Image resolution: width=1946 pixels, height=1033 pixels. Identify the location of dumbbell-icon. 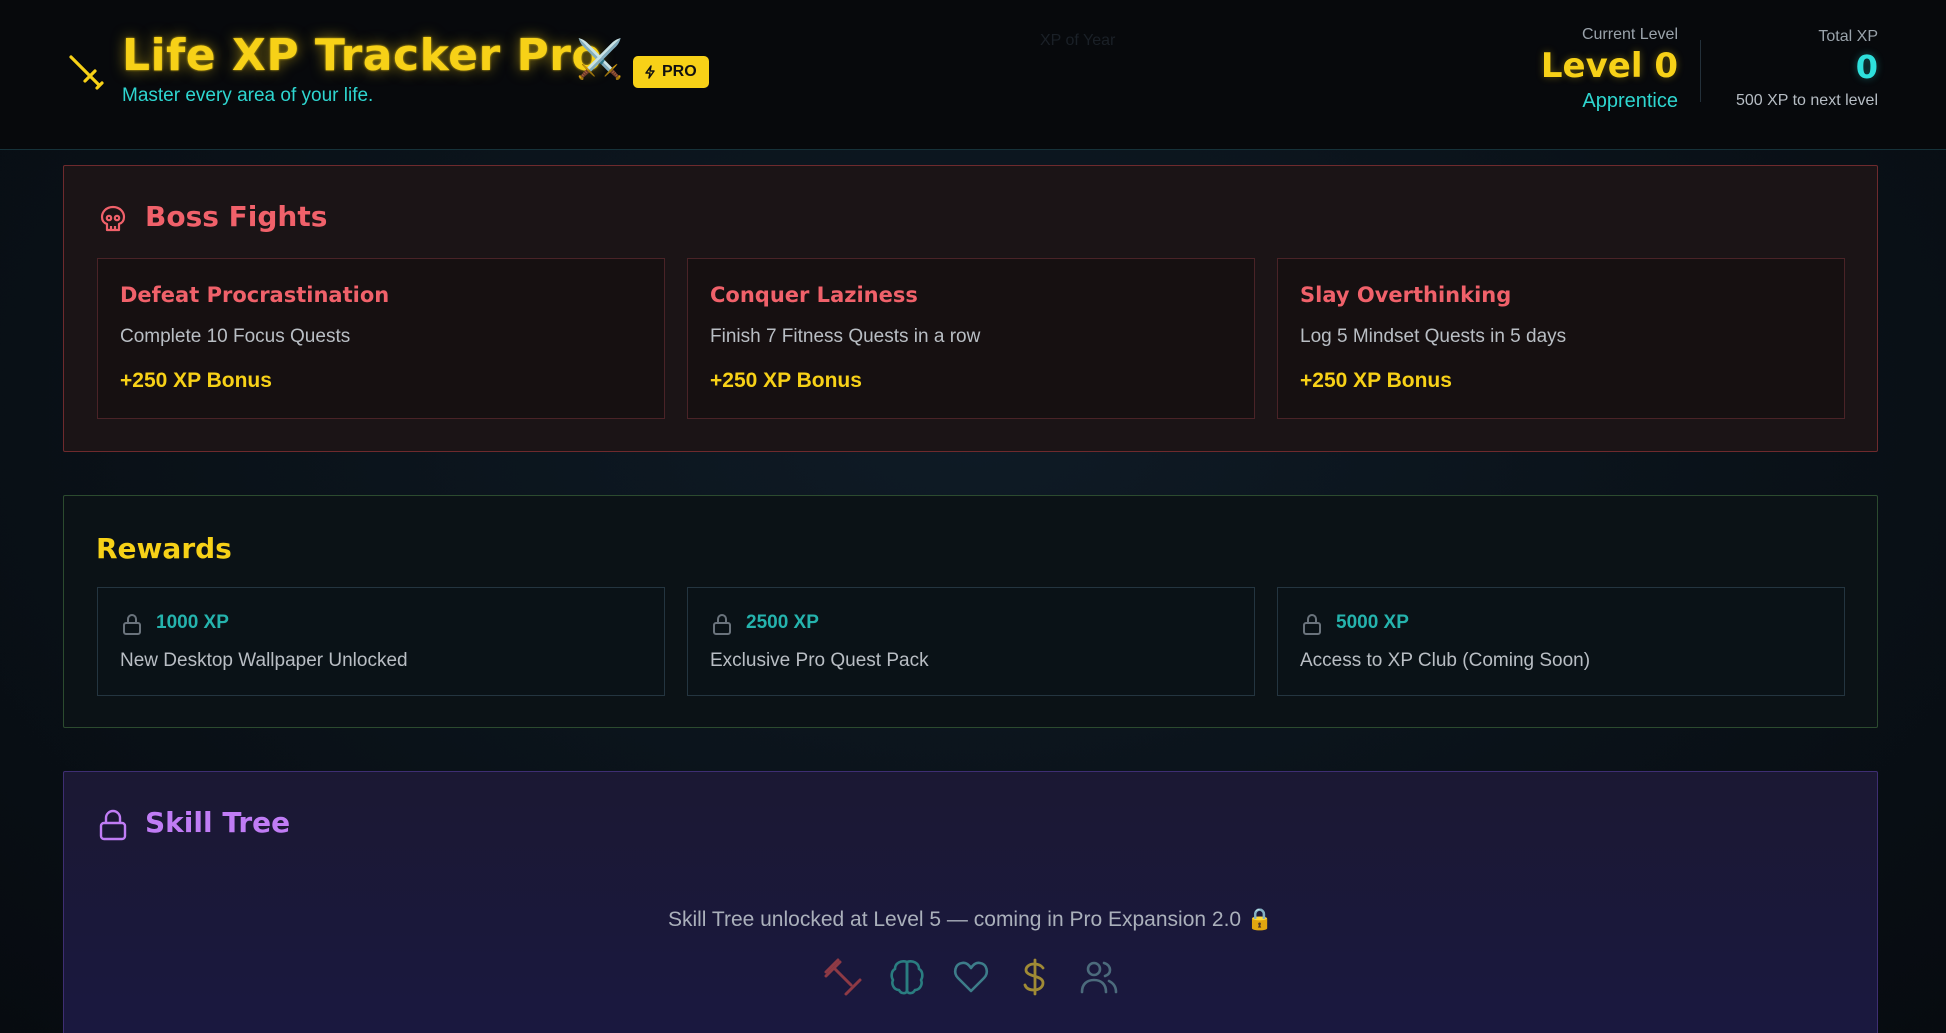
(843, 977).